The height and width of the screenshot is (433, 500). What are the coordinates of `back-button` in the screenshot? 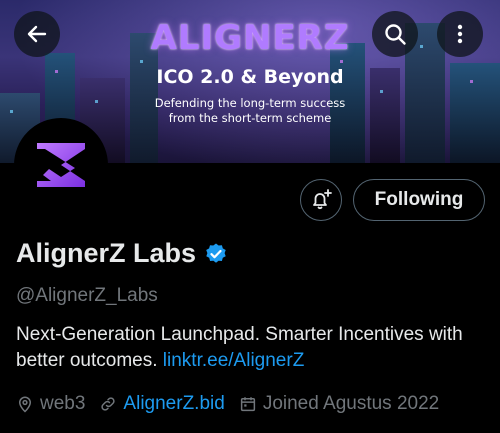 It's located at (37, 34).